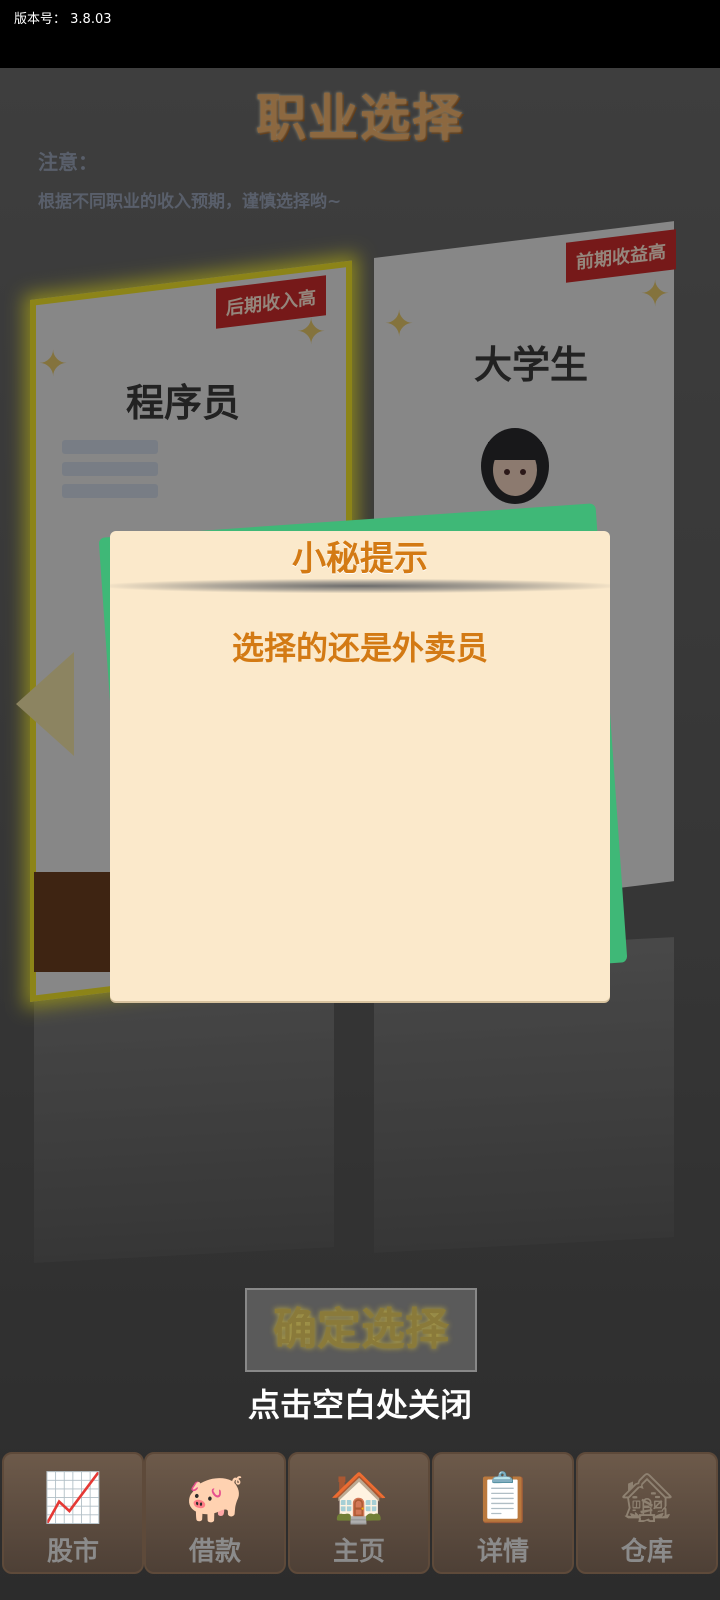 The image size is (720, 1600). I want to click on house-icon: 🏠, so click(359, 1498).